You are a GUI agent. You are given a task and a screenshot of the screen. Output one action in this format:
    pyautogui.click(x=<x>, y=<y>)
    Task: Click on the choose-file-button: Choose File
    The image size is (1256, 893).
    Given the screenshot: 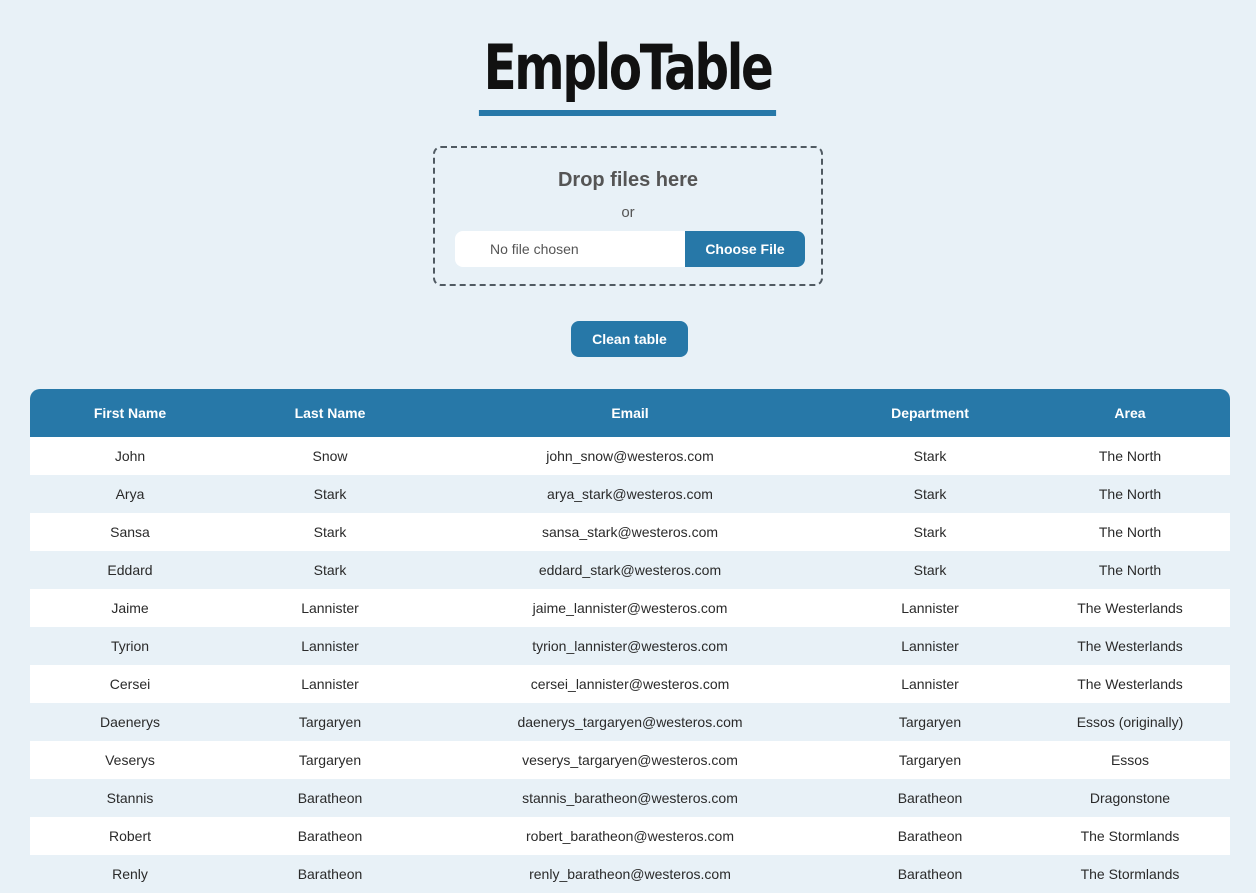 What is the action you would take?
    pyautogui.click(x=745, y=249)
    